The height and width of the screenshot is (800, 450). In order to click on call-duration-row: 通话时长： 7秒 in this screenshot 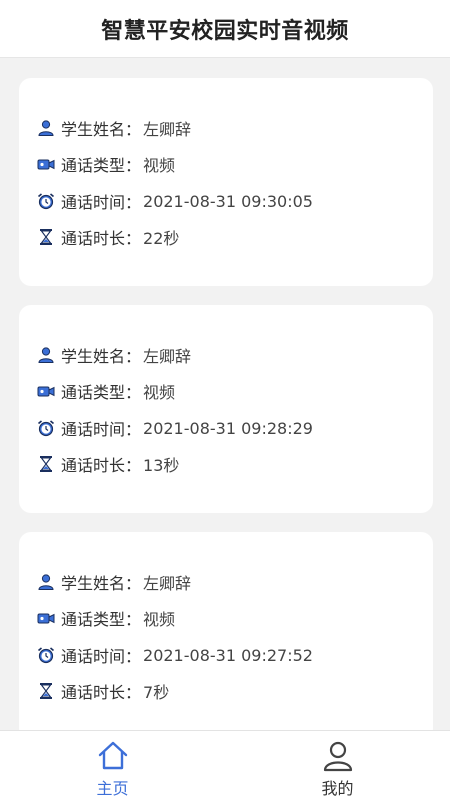, I will do `click(103, 691)`.